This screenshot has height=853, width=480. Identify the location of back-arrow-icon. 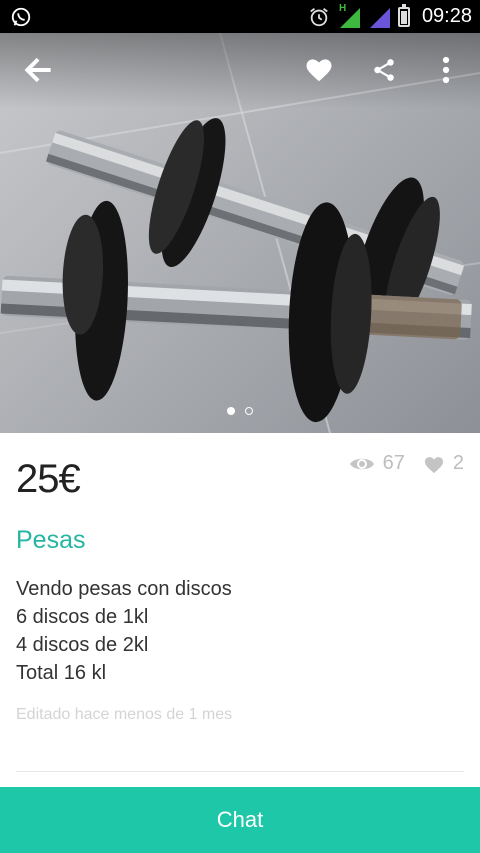
(37, 70).